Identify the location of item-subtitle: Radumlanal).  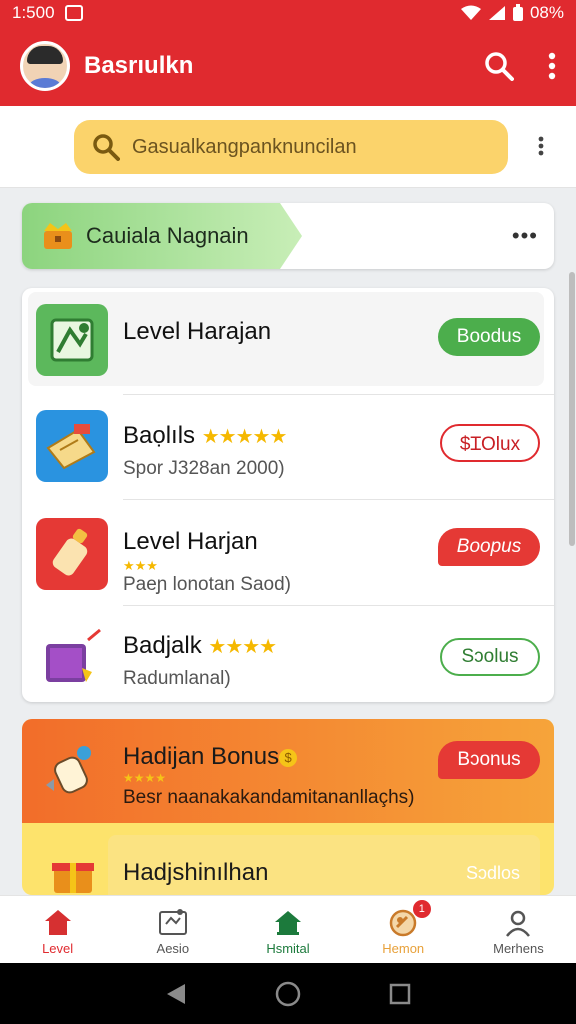
(177, 678).